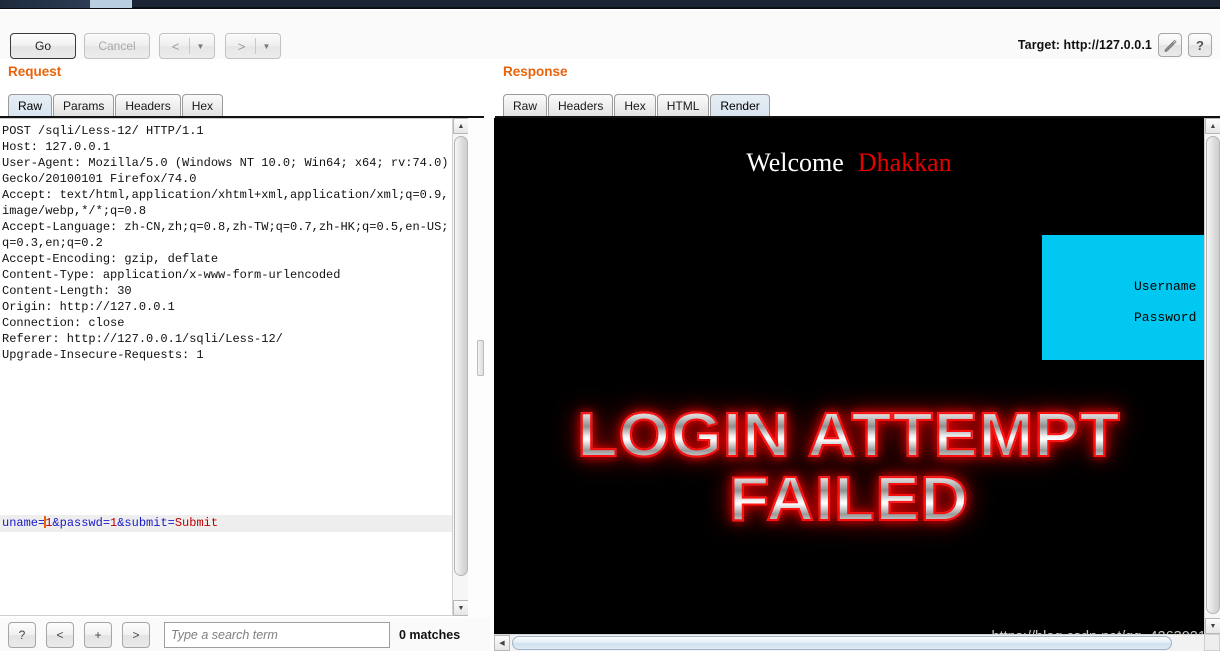 This screenshot has height=651, width=1220. I want to click on search-help-button: ?, so click(22, 635).